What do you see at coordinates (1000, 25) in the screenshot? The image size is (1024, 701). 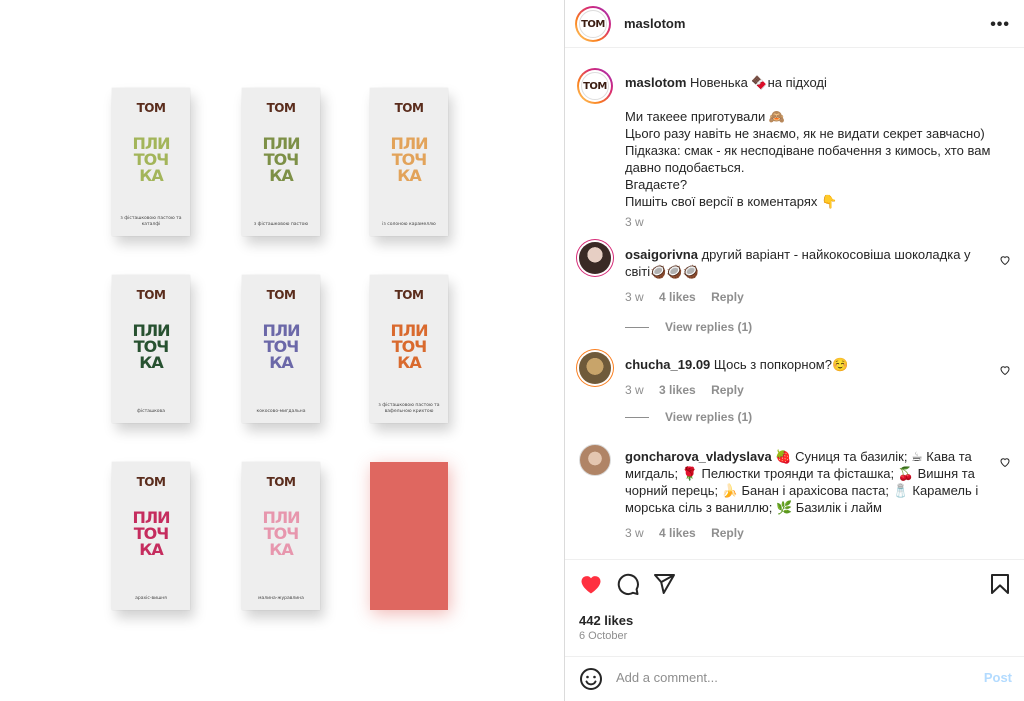 I see `more-icon: •••` at bounding box center [1000, 25].